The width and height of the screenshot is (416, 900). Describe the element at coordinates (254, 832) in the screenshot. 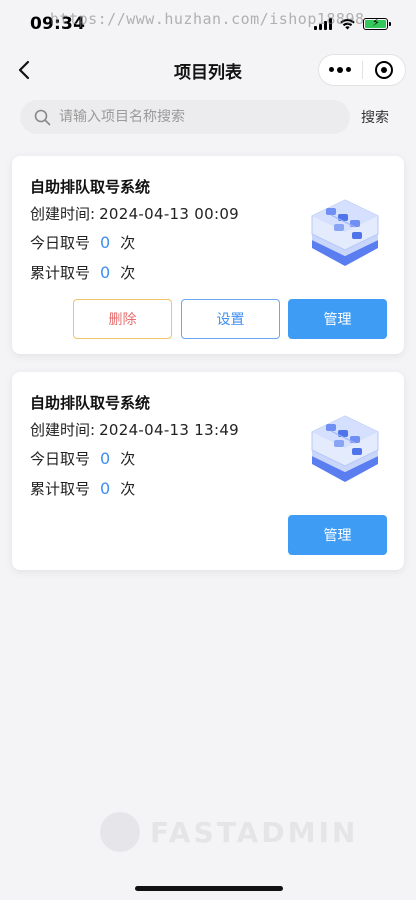

I see `footer-brand: FASTADMIN` at that location.